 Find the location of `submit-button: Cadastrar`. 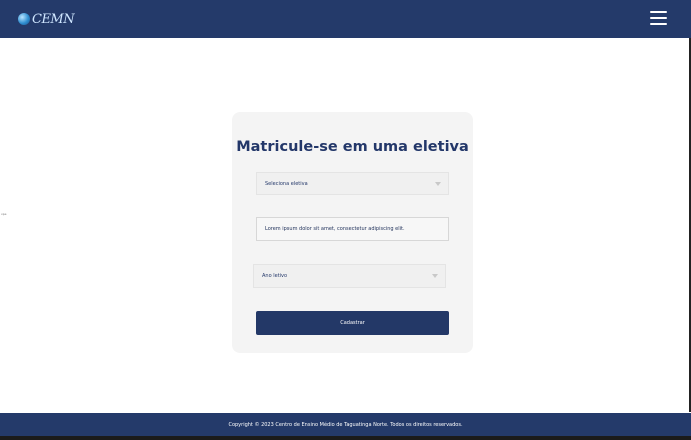

submit-button: Cadastrar is located at coordinates (352, 323).